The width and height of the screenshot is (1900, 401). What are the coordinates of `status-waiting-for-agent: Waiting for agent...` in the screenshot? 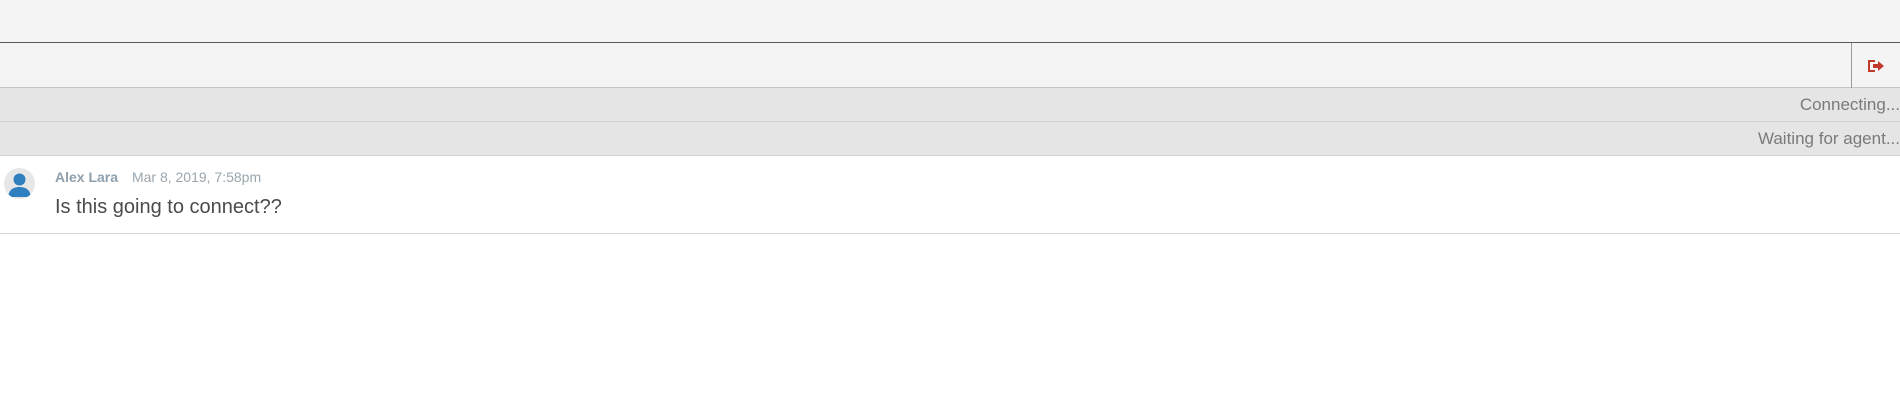 It's located at (950, 139).